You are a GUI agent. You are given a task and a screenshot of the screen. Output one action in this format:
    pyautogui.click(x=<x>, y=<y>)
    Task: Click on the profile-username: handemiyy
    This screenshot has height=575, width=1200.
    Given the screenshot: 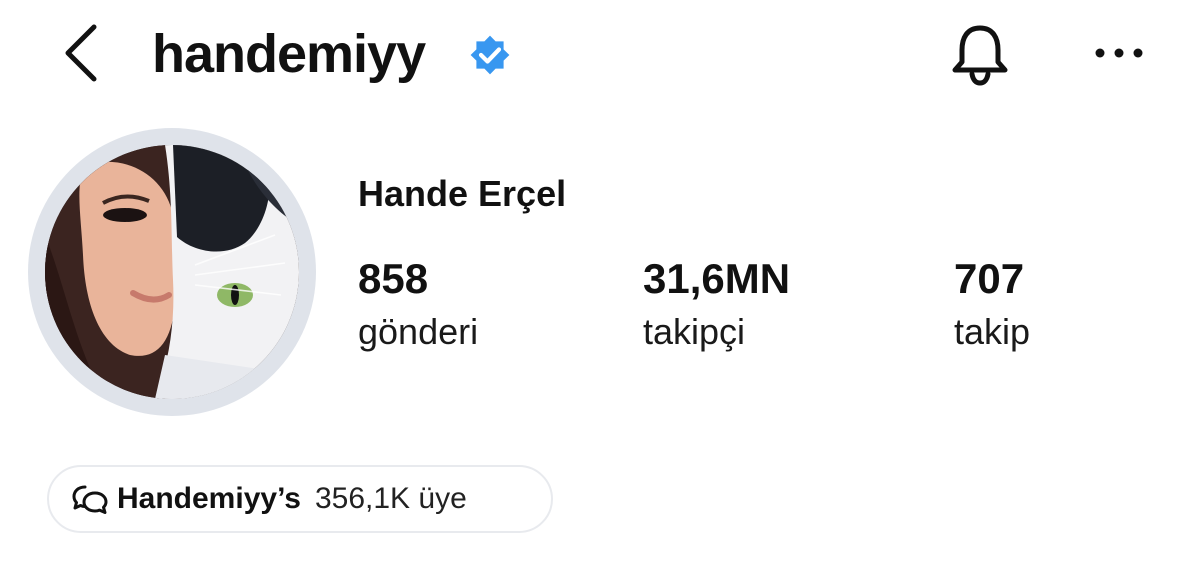 What is the action you would take?
    pyautogui.click(x=289, y=54)
    